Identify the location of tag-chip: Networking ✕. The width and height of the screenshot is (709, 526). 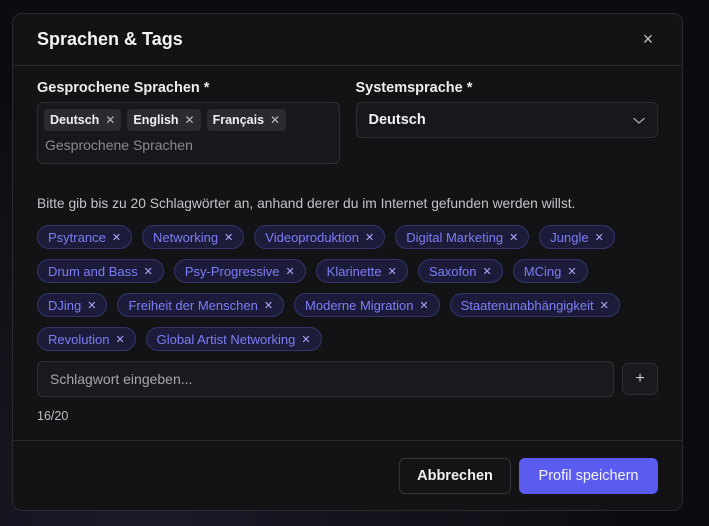
(193, 237).